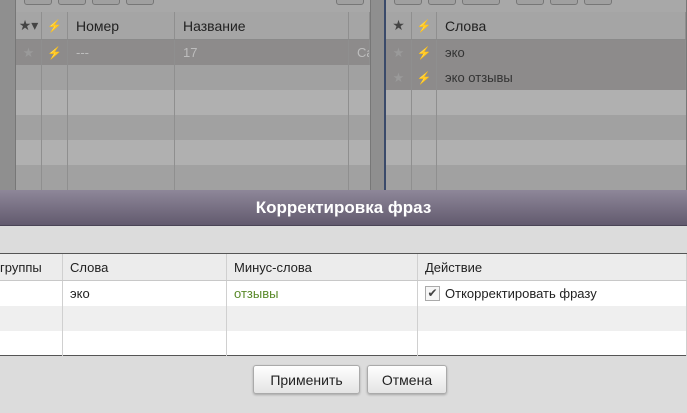  Describe the element at coordinates (407, 379) in the screenshot. I see `cancel-button: Отмена` at that location.